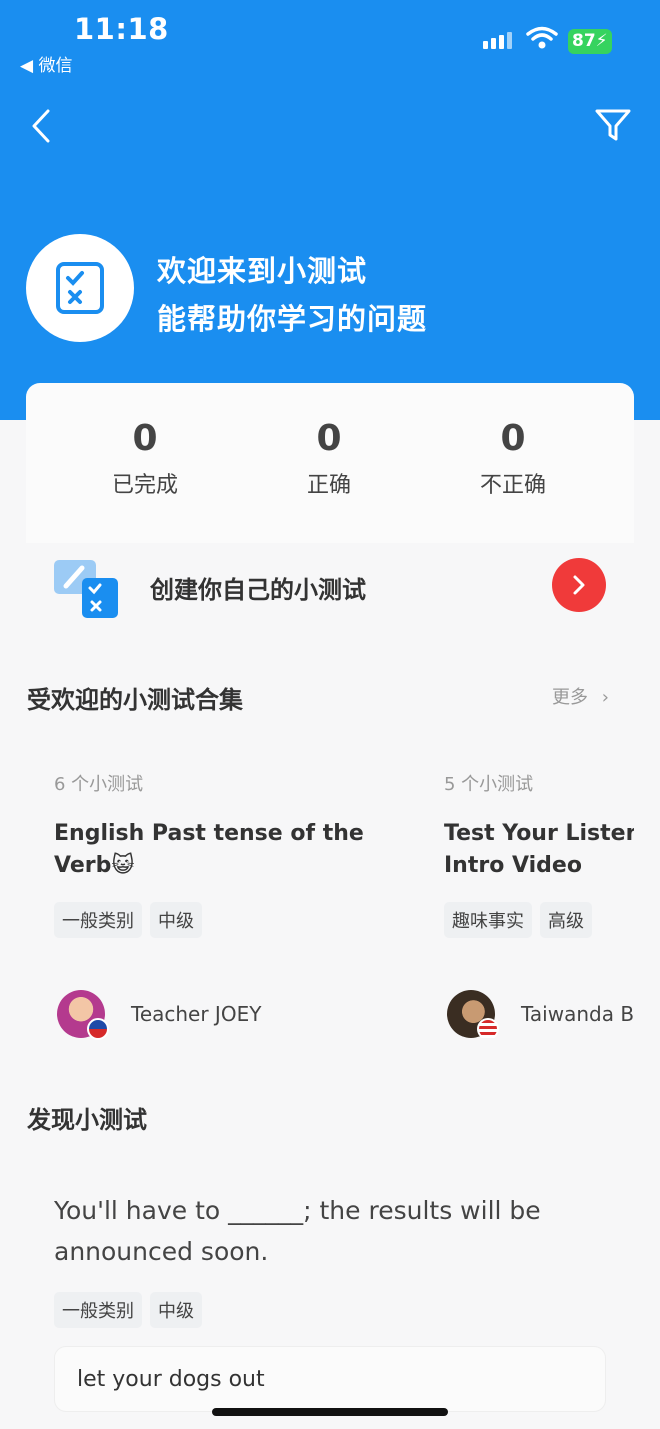  Describe the element at coordinates (46, 63) in the screenshot. I see `back-to-wechat-link: ◀ 微信` at that location.